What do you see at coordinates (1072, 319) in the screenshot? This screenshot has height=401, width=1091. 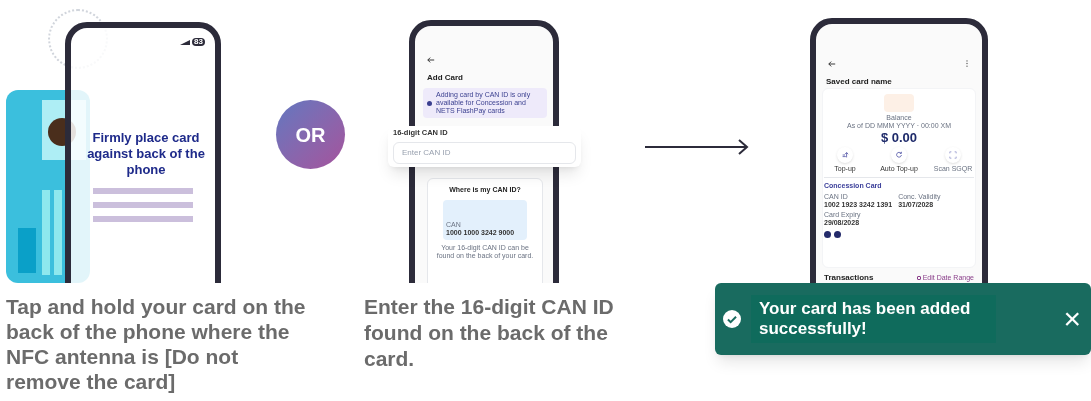 I see `close-button: ×` at bounding box center [1072, 319].